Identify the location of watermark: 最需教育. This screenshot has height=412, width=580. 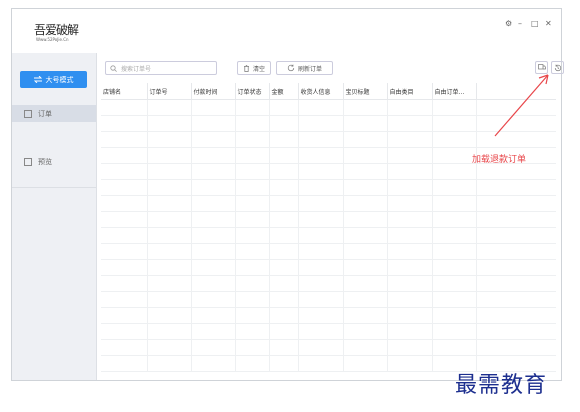
(501, 385).